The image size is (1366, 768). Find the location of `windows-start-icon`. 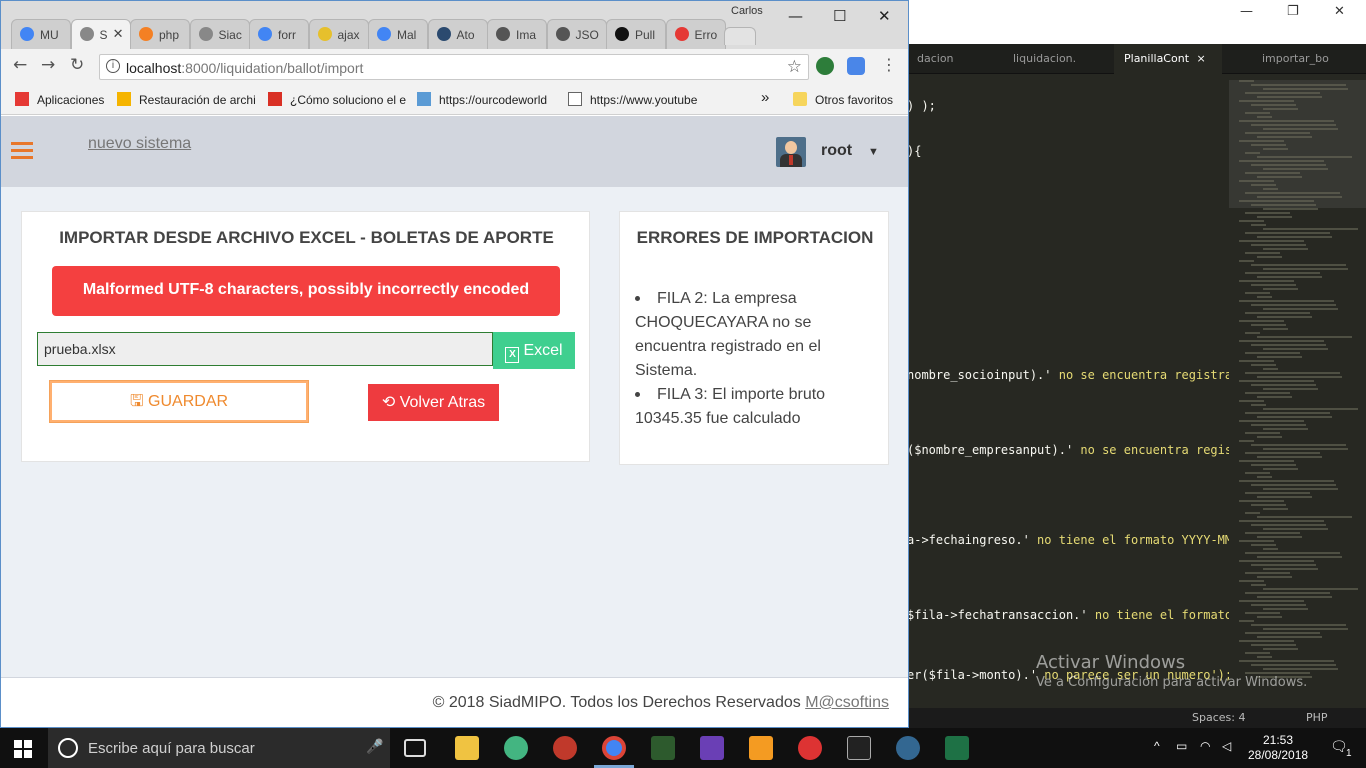

windows-start-icon is located at coordinates (23, 749).